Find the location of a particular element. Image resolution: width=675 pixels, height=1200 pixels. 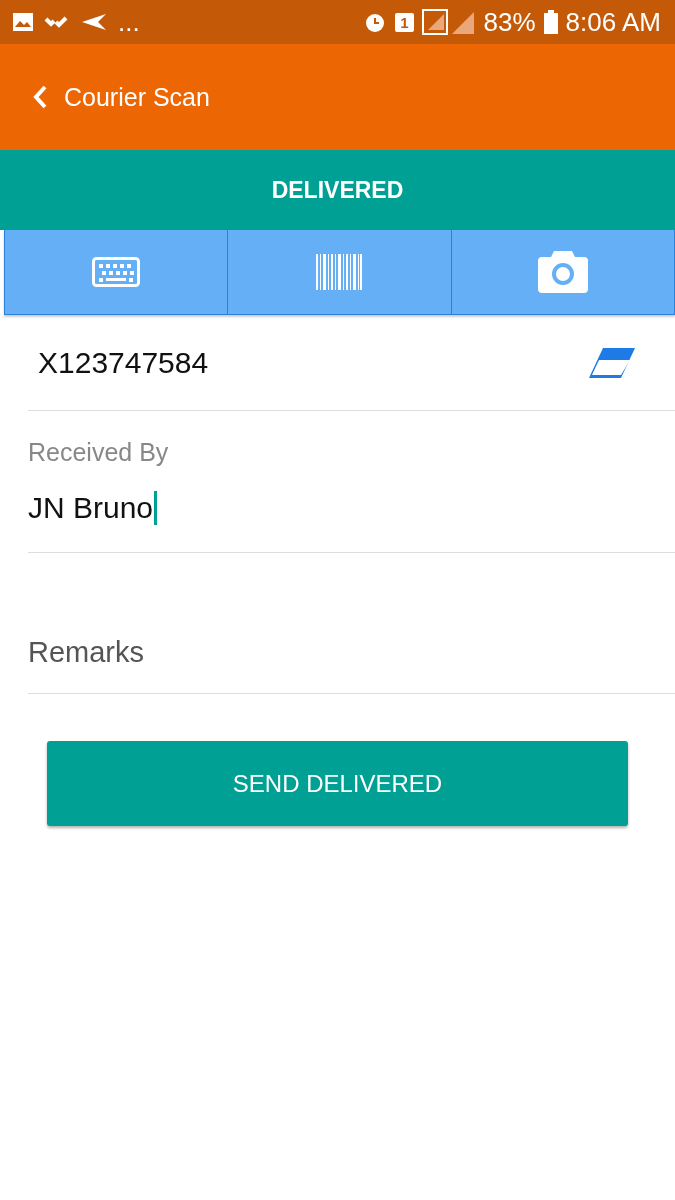

received-by-field: JN Bruno is located at coordinates (351, 508).